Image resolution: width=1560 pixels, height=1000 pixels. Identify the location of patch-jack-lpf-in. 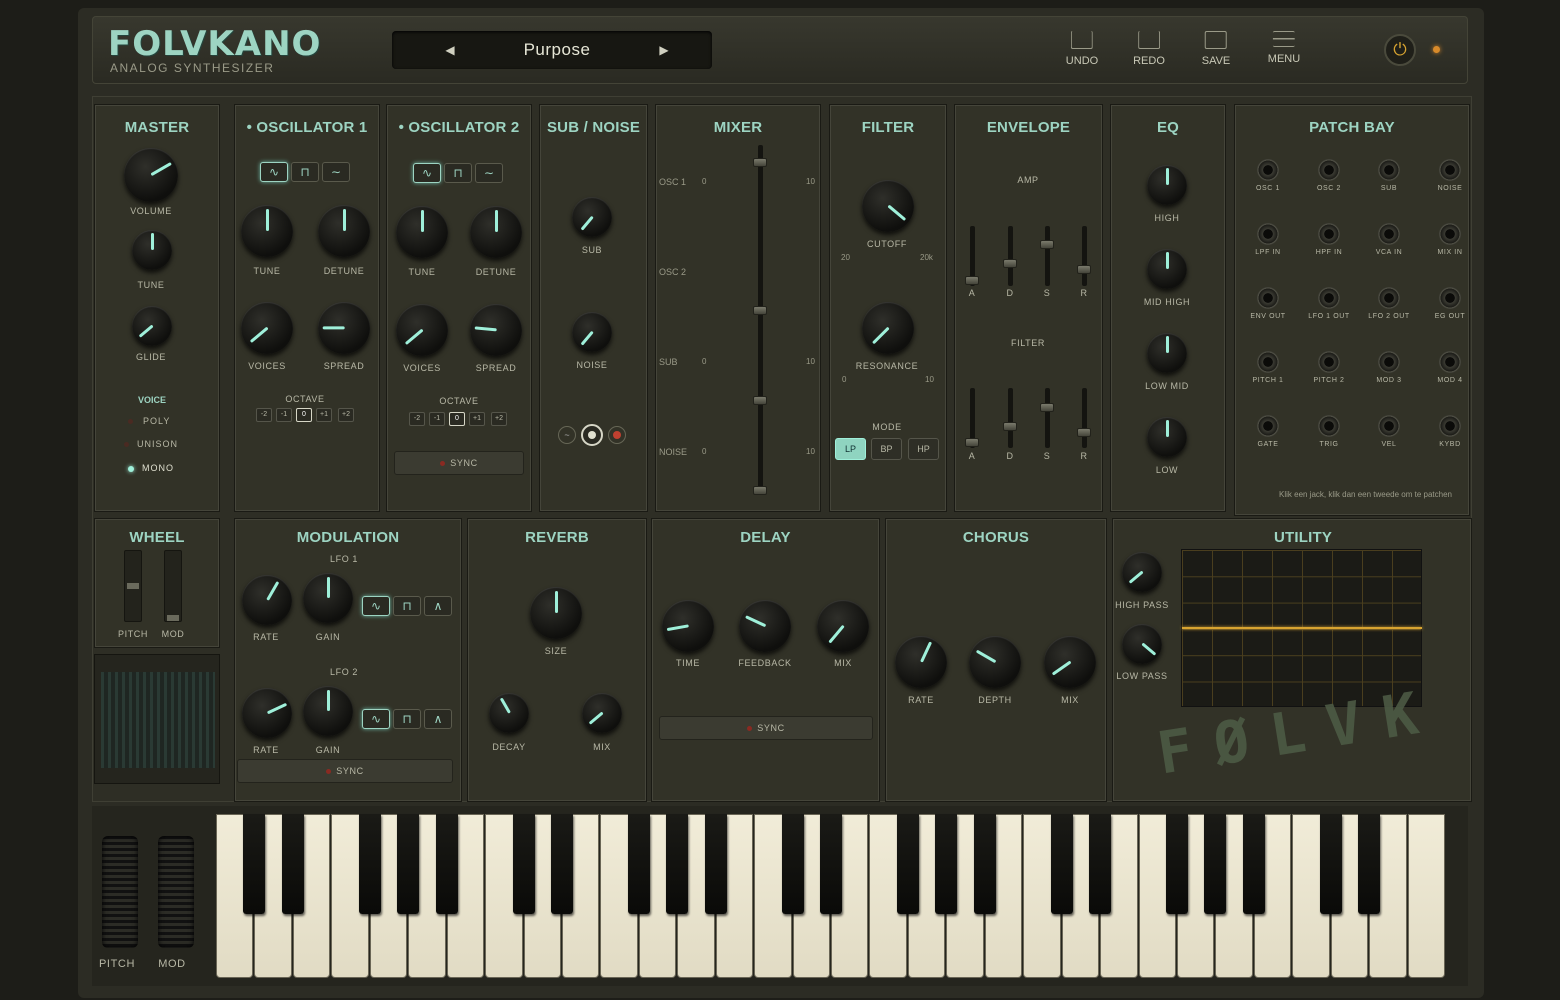
(1268, 234).